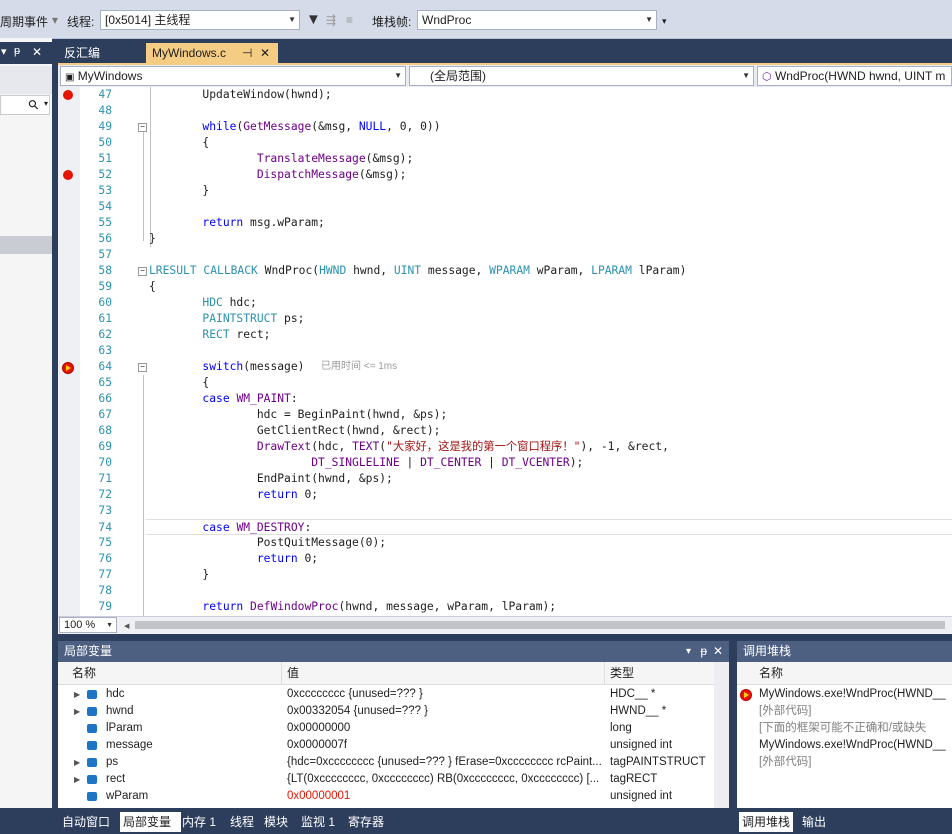 The height and width of the screenshot is (834, 952). Describe the element at coordinates (505, 159) in the screenshot. I see `code-line: 51 TranslateMessage(&msg);` at that location.